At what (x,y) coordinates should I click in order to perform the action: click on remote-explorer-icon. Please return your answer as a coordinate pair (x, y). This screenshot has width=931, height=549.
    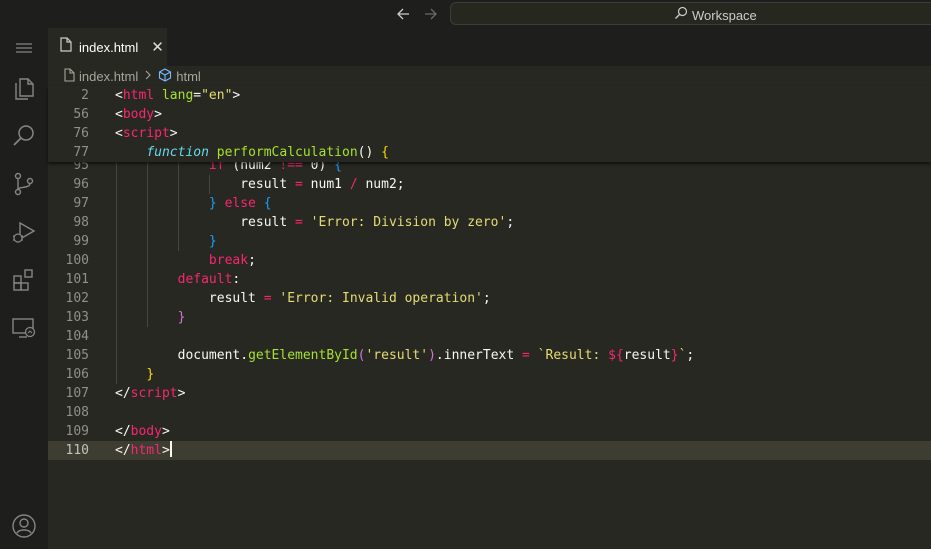
    Looking at the image, I should click on (24, 328).